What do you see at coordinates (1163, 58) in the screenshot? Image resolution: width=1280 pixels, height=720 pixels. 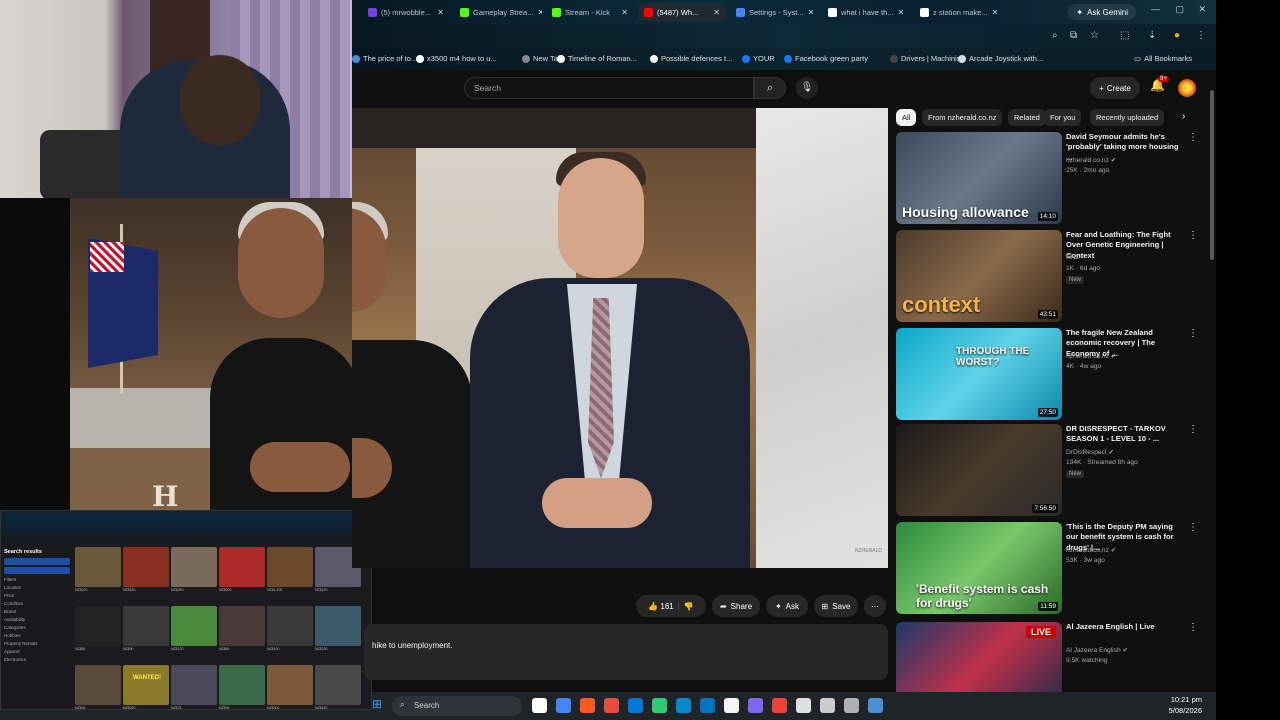 I see `all-bookmarks-button: ▭ All Bookmarks` at bounding box center [1163, 58].